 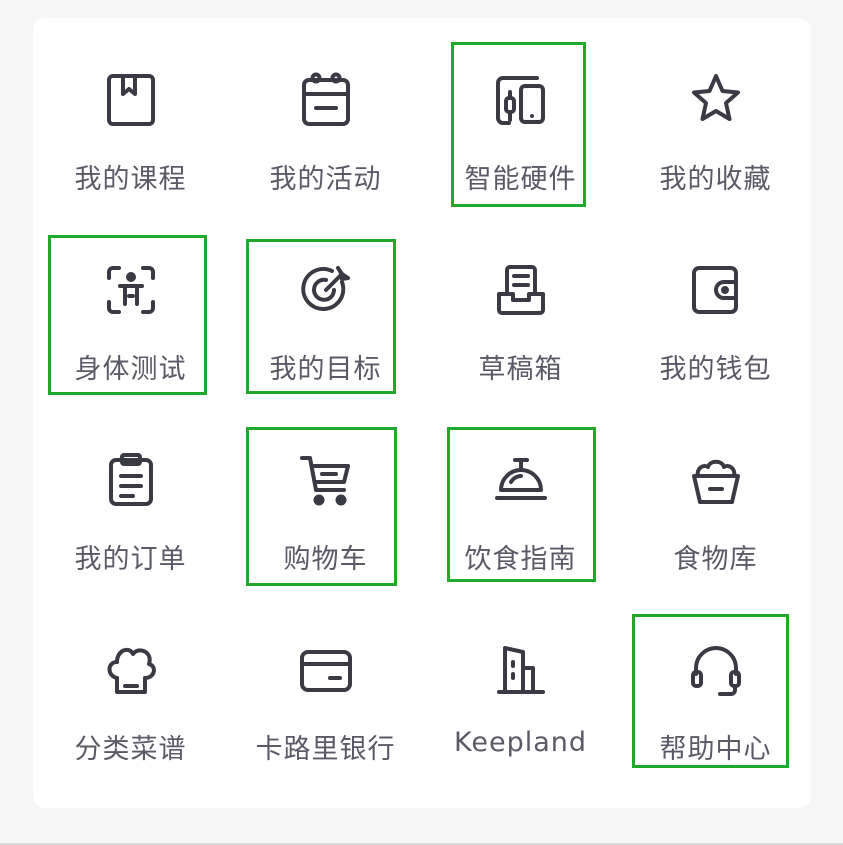 I want to click on menu-item-calorie-bank: 卡路里银行, so click(x=325, y=683).